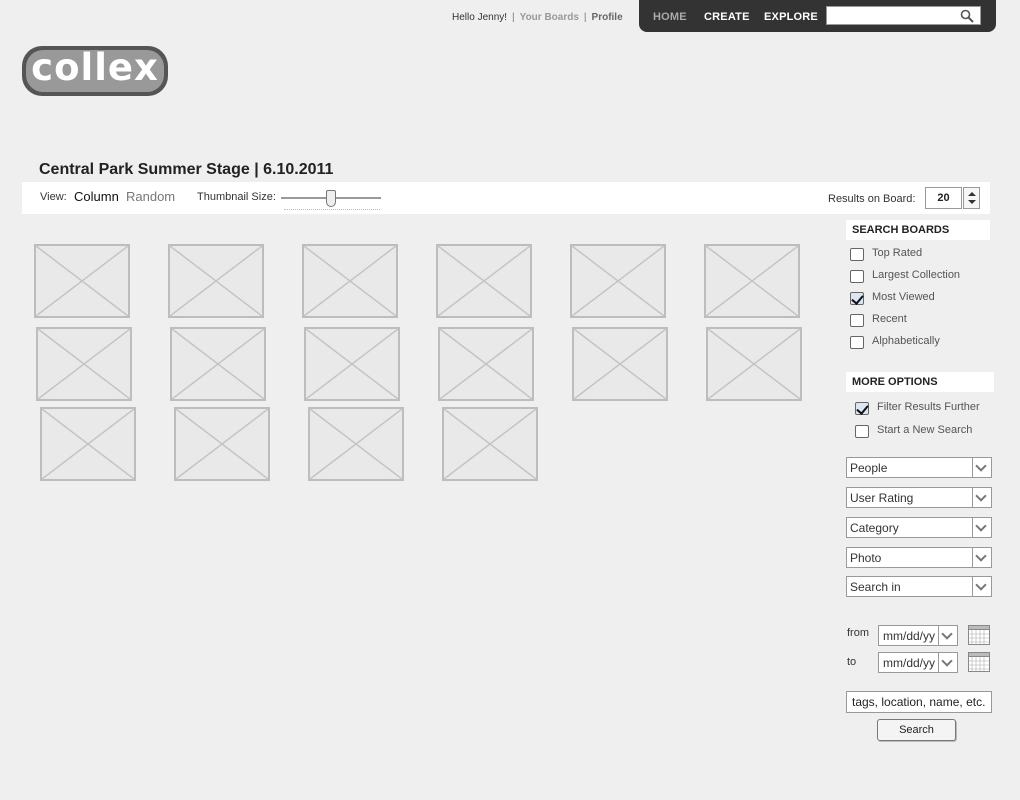 Image resolution: width=1020 pixels, height=800 pixels. I want to click on from-date-dropdown, so click(947, 635).